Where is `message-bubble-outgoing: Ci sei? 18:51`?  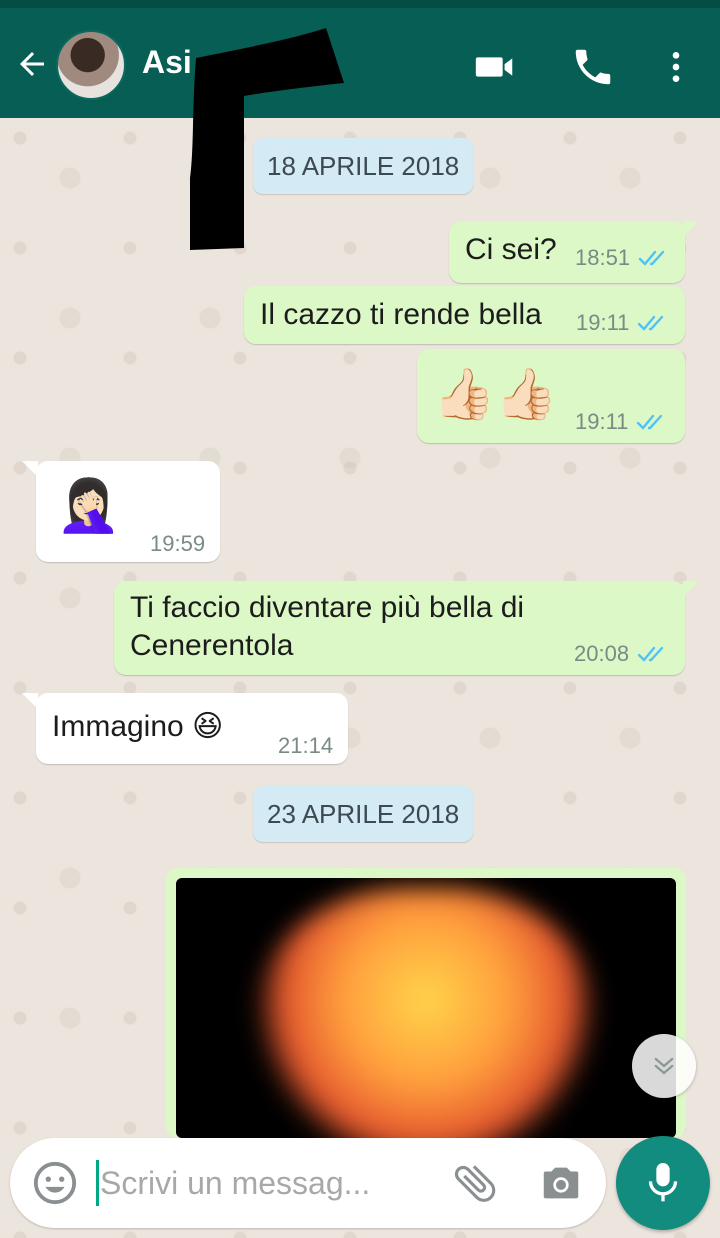 message-bubble-outgoing: Ci sei? 18:51 is located at coordinates (574, 252).